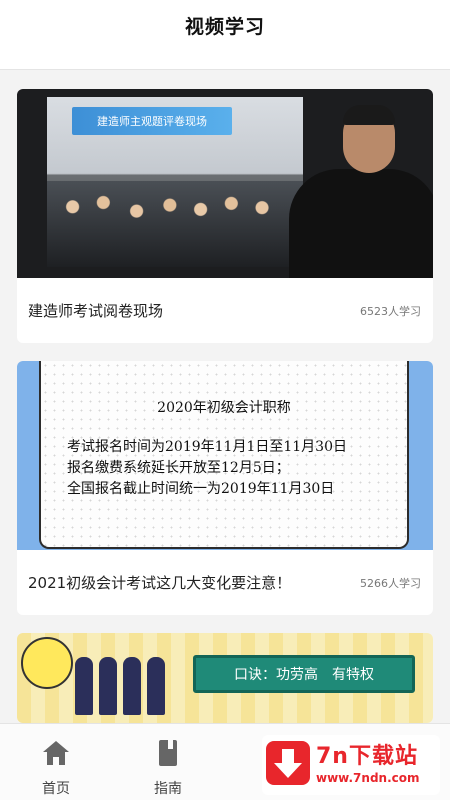 The height and width of the screenshot is (800, 450). What do you see at coordinates (168, 789) in the screenshot?
I see `tab-label: 指南` at bounding box center [168, 789].